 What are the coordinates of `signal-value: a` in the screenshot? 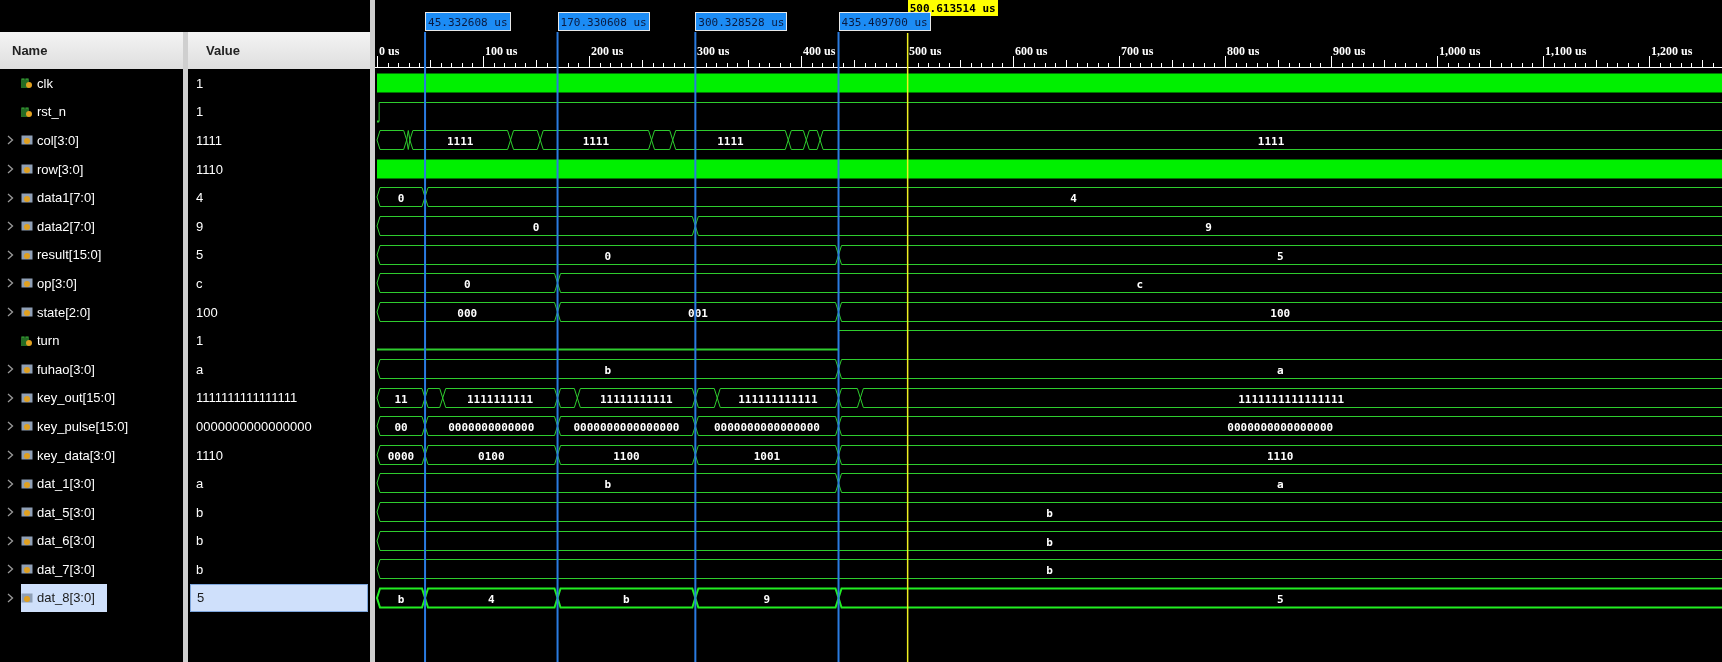 It's located at (200, 484).